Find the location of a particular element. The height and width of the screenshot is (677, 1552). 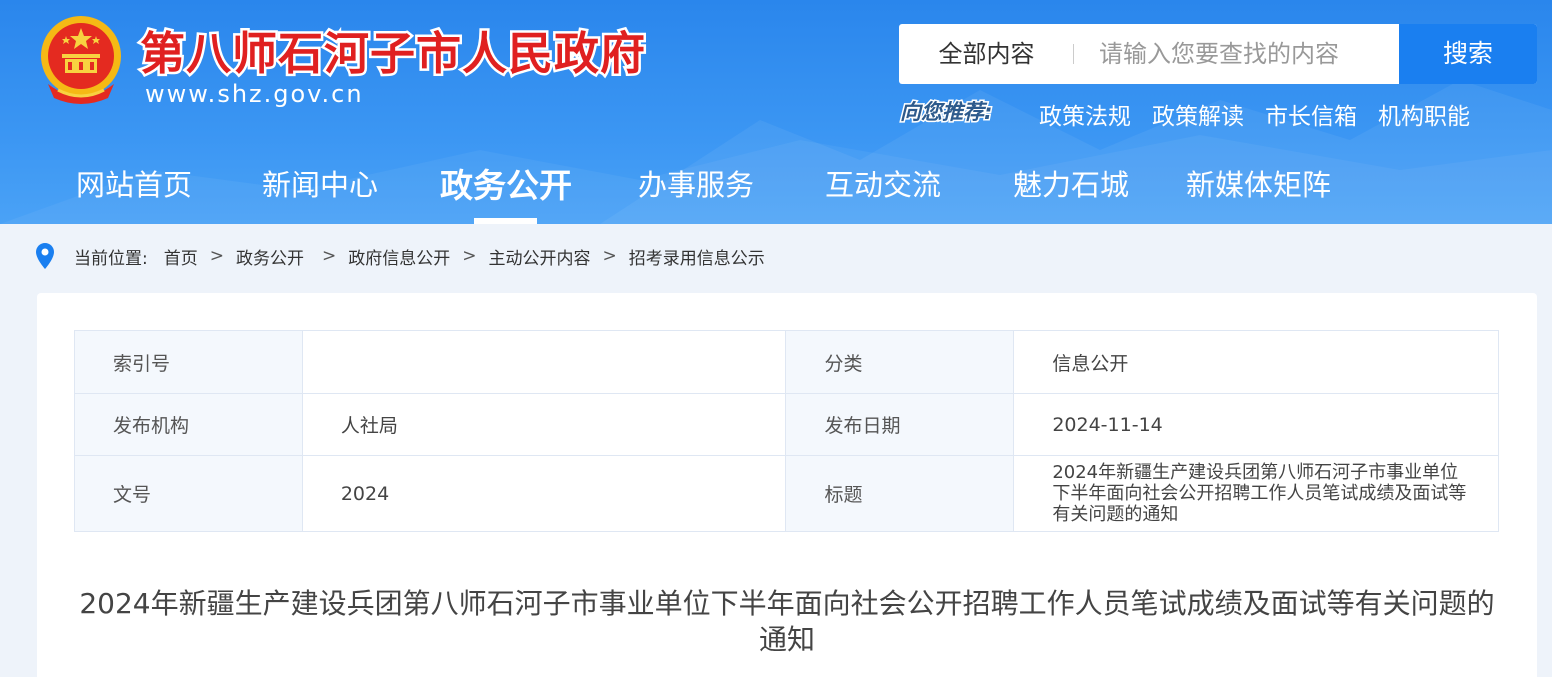

category-label: 分类 is located at coordinates (900, 362).